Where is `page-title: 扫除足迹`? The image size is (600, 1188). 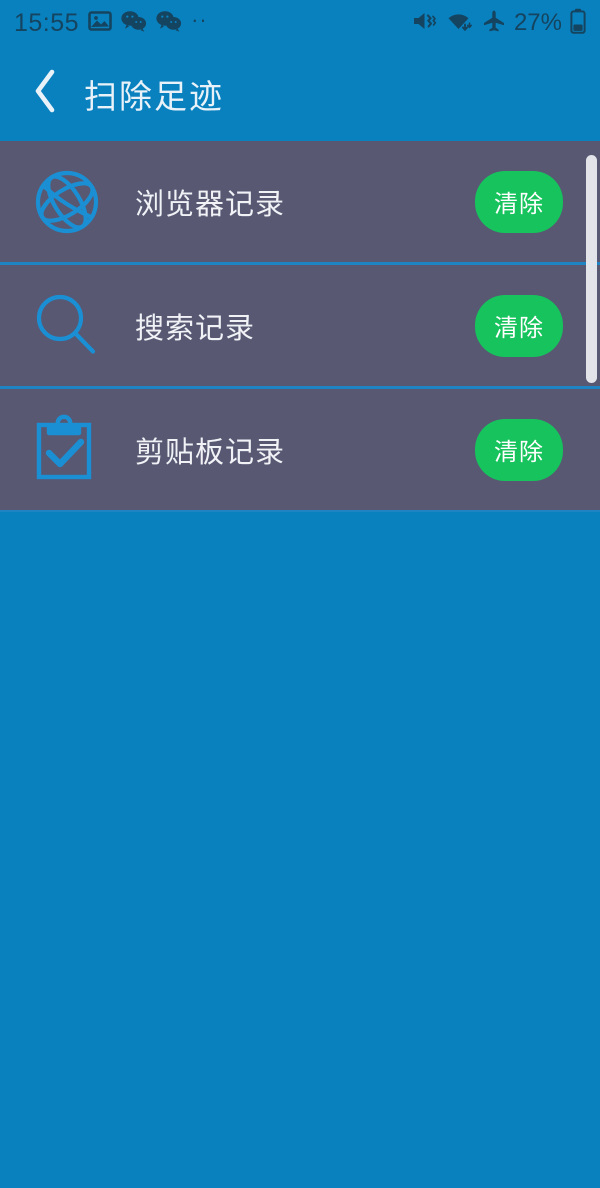 page-title: 扫除足迹 is located at coordinates (154, 96).